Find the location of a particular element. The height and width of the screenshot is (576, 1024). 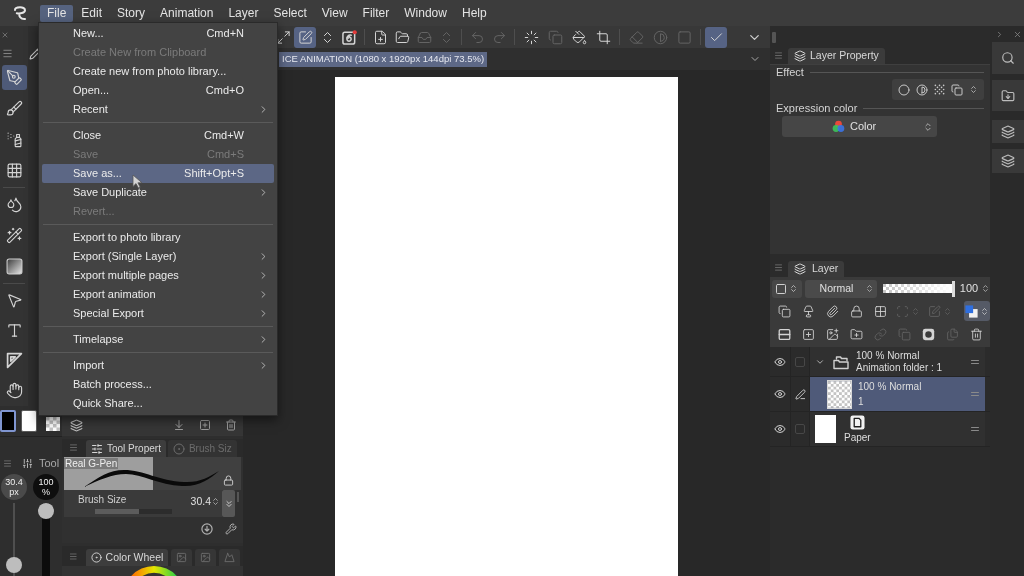

menu-title: File is located at coordinates (57, 13).